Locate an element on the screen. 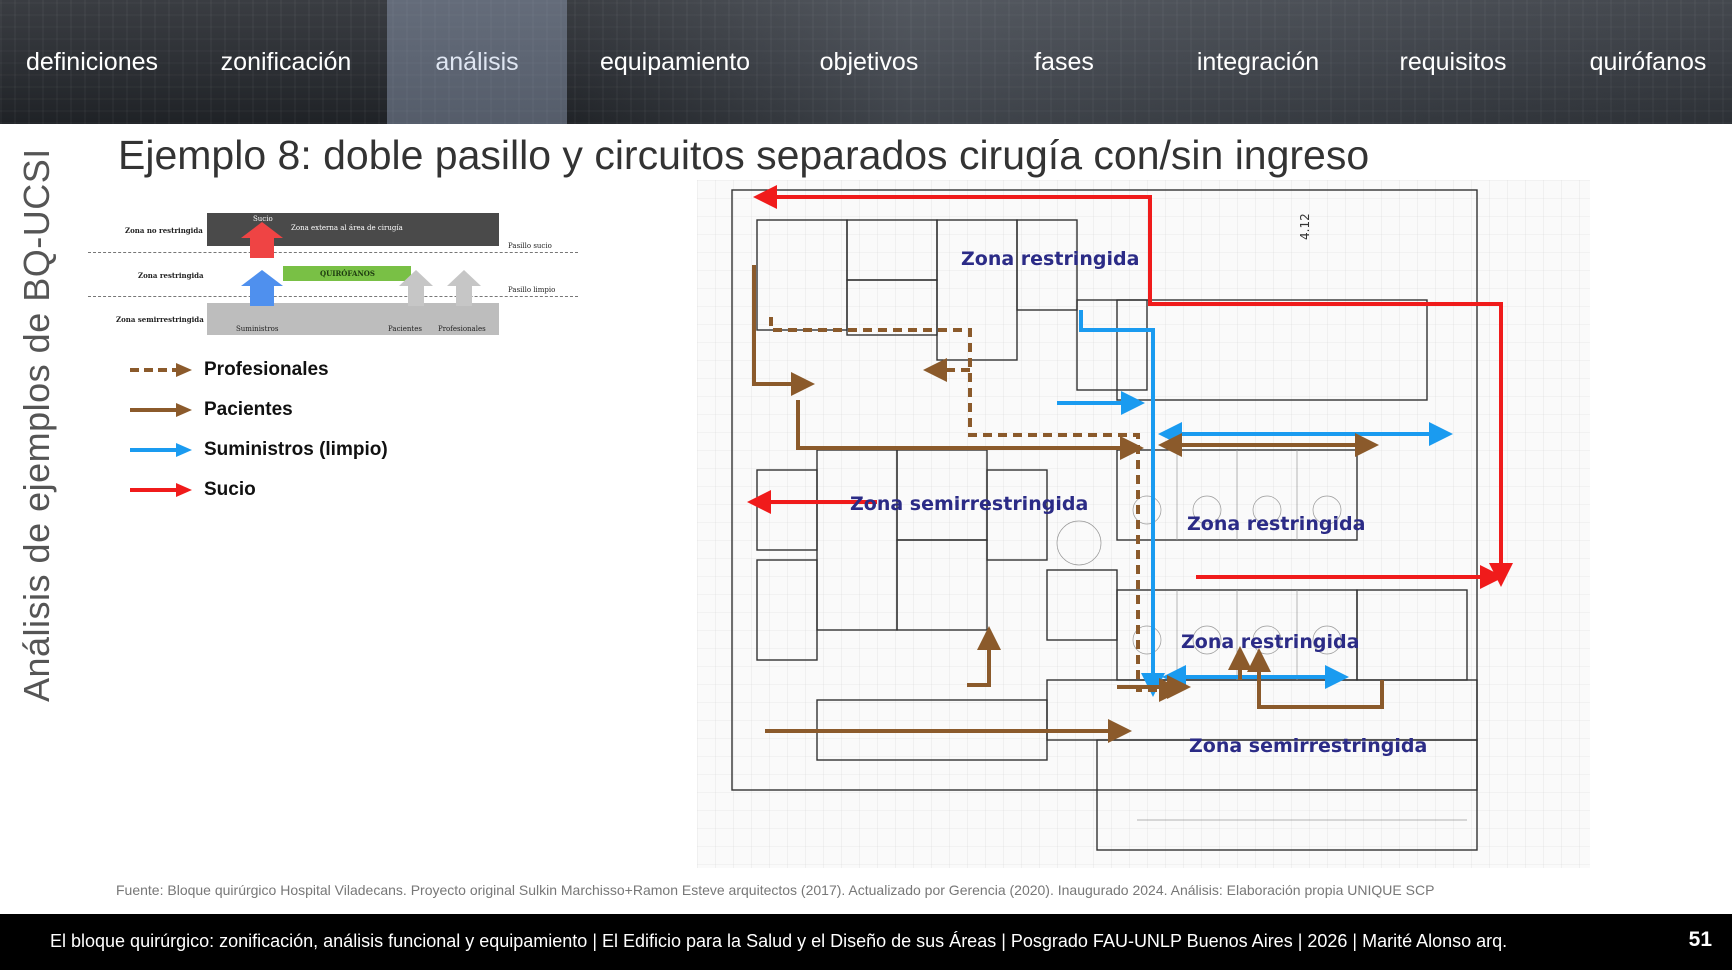 This screenshot has height=970, width=1732. page-number: 51 is located at coordinates (1700, 939).